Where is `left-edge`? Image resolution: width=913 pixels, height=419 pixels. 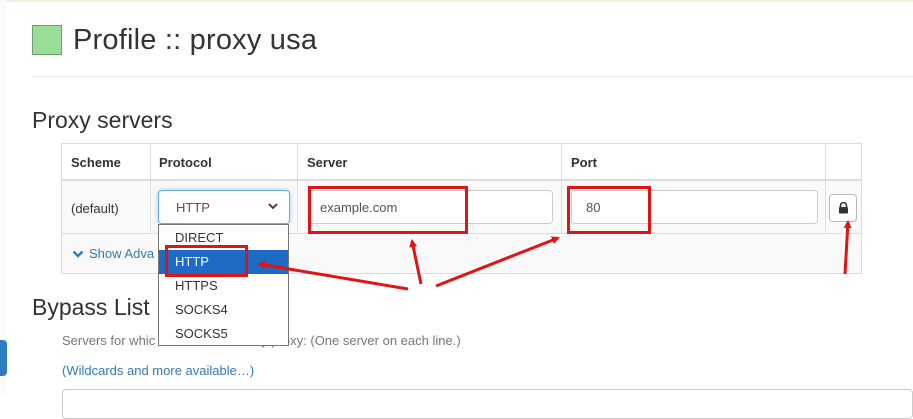 left-edge is located at coordinates (3, 197).